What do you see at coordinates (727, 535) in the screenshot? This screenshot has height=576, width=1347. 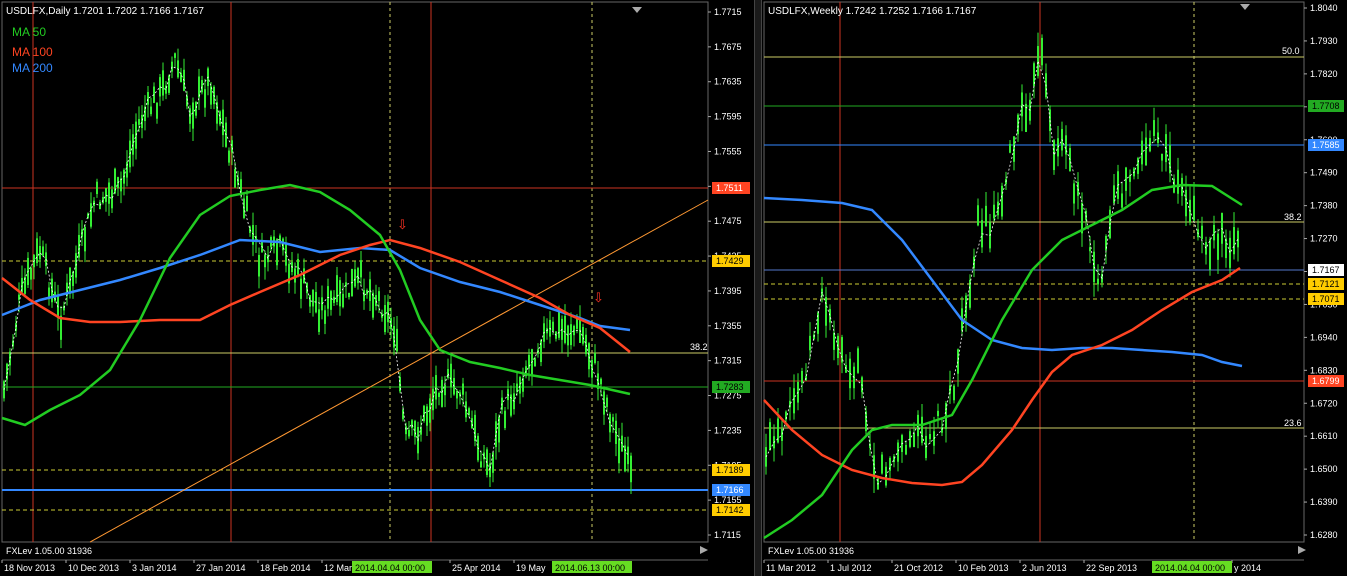 I see `daily-price-tick-label: 1.7115` at bounding box center [727, 535].